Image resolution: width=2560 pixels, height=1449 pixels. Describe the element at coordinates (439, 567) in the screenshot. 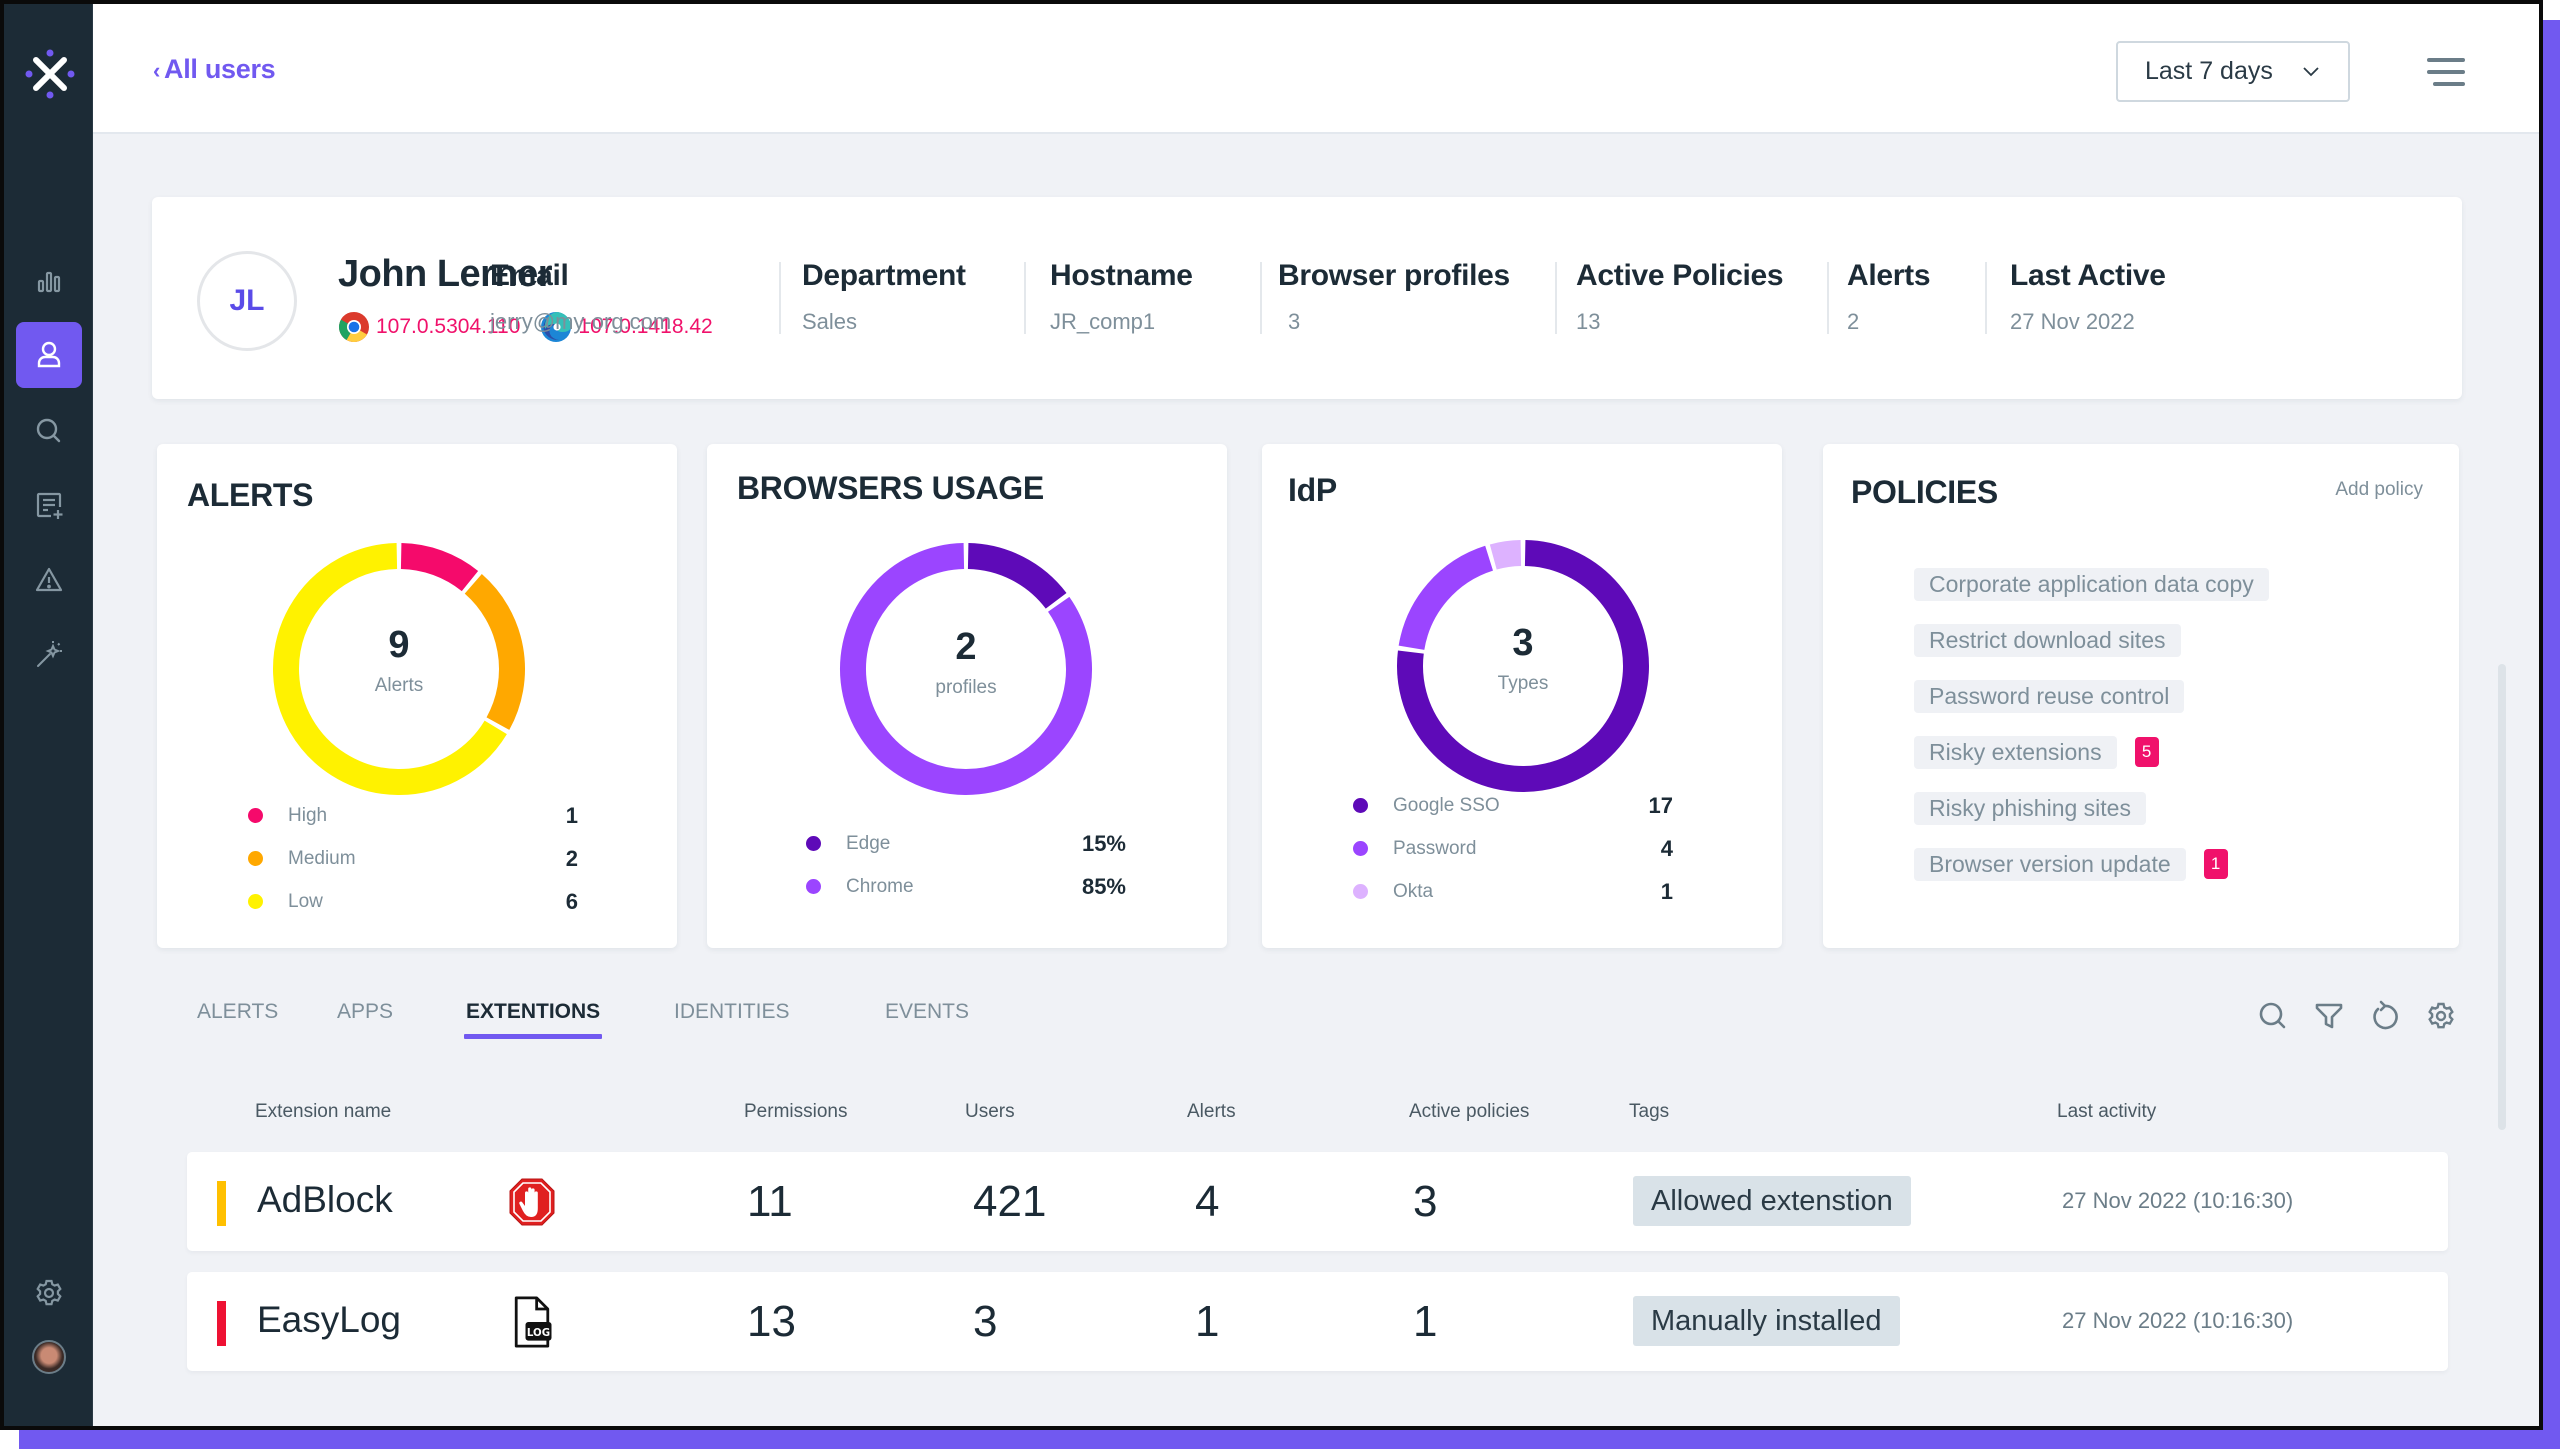

I see `alerts-slice-high` at that location.